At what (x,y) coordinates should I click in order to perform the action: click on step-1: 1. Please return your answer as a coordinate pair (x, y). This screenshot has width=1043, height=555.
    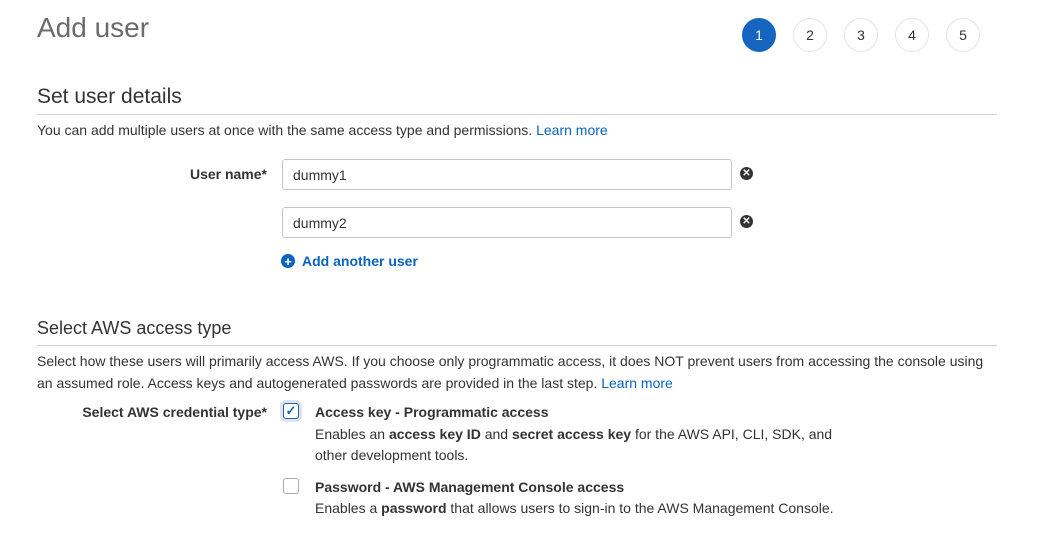
    Looking at the image, I should click on (759, 35).